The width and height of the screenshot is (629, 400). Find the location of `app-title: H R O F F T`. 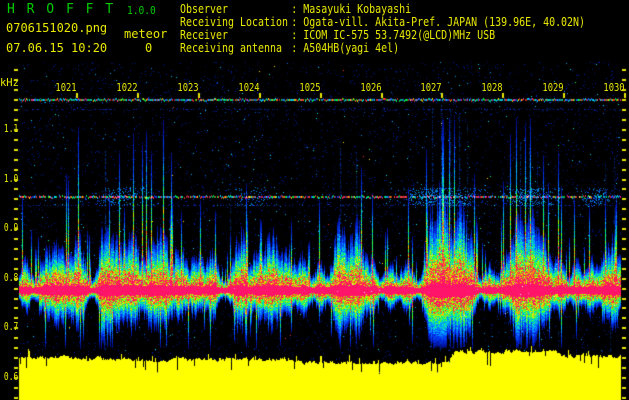

app-title: H R O F F T is located at coordinates (61, 9).